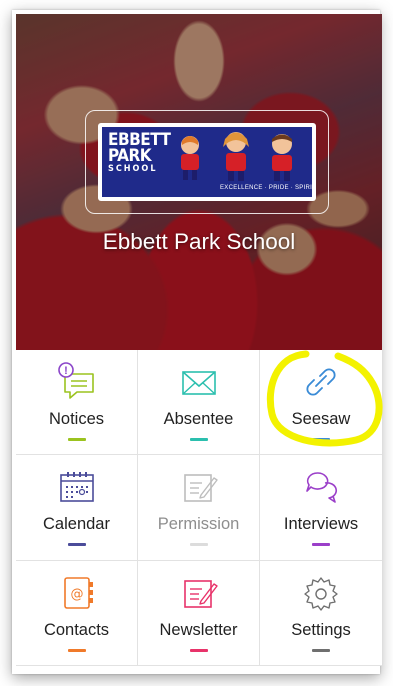 The height and width of the screenshot is (686, 393). What do you see at coordinates (77, 613) in the screenshot?
I see `tile-contacts: @ Contacts` at bounding box center [77, 613].